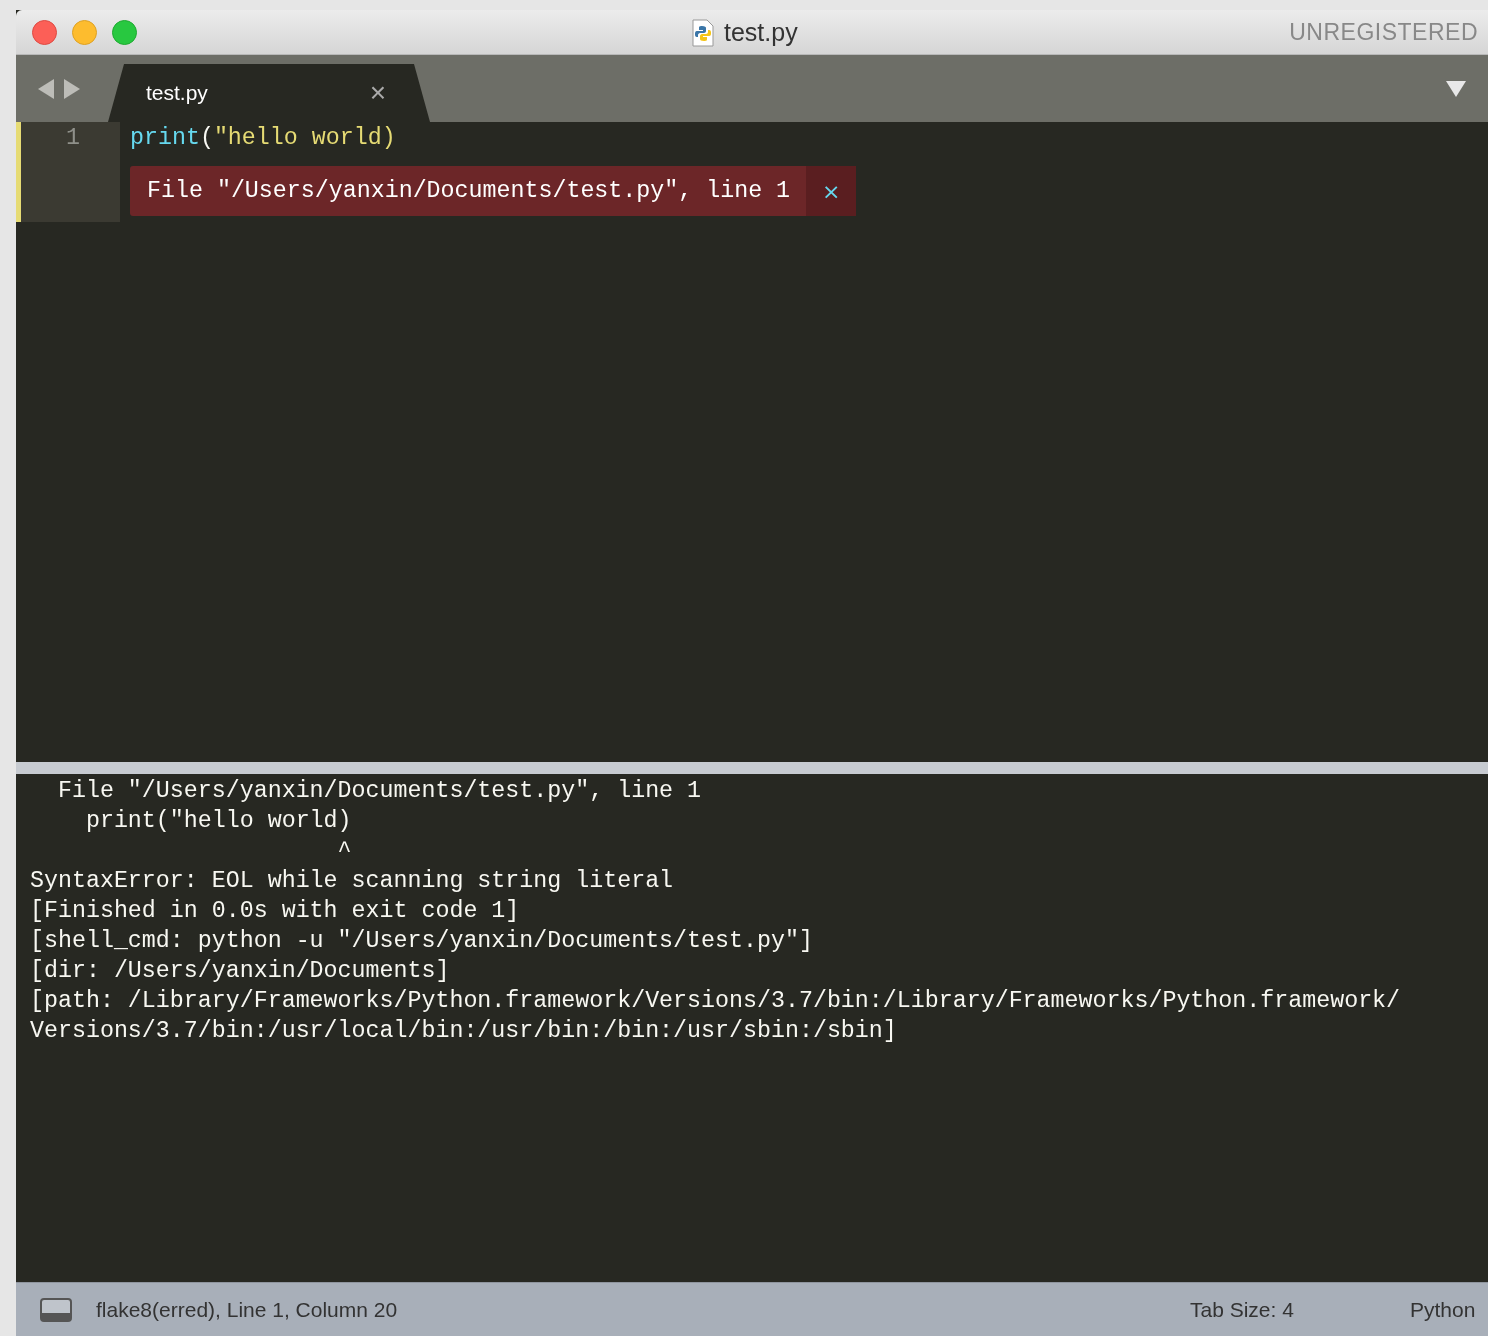 The image size is (1488, 1336). Describe the element at coordinates (464, 1031) in the screenshot. I see `output-line: Versions/3.7/bin:/usr/local/bin:/usr/bin:/bin:/usr/sbin:/sbin]` at that location.